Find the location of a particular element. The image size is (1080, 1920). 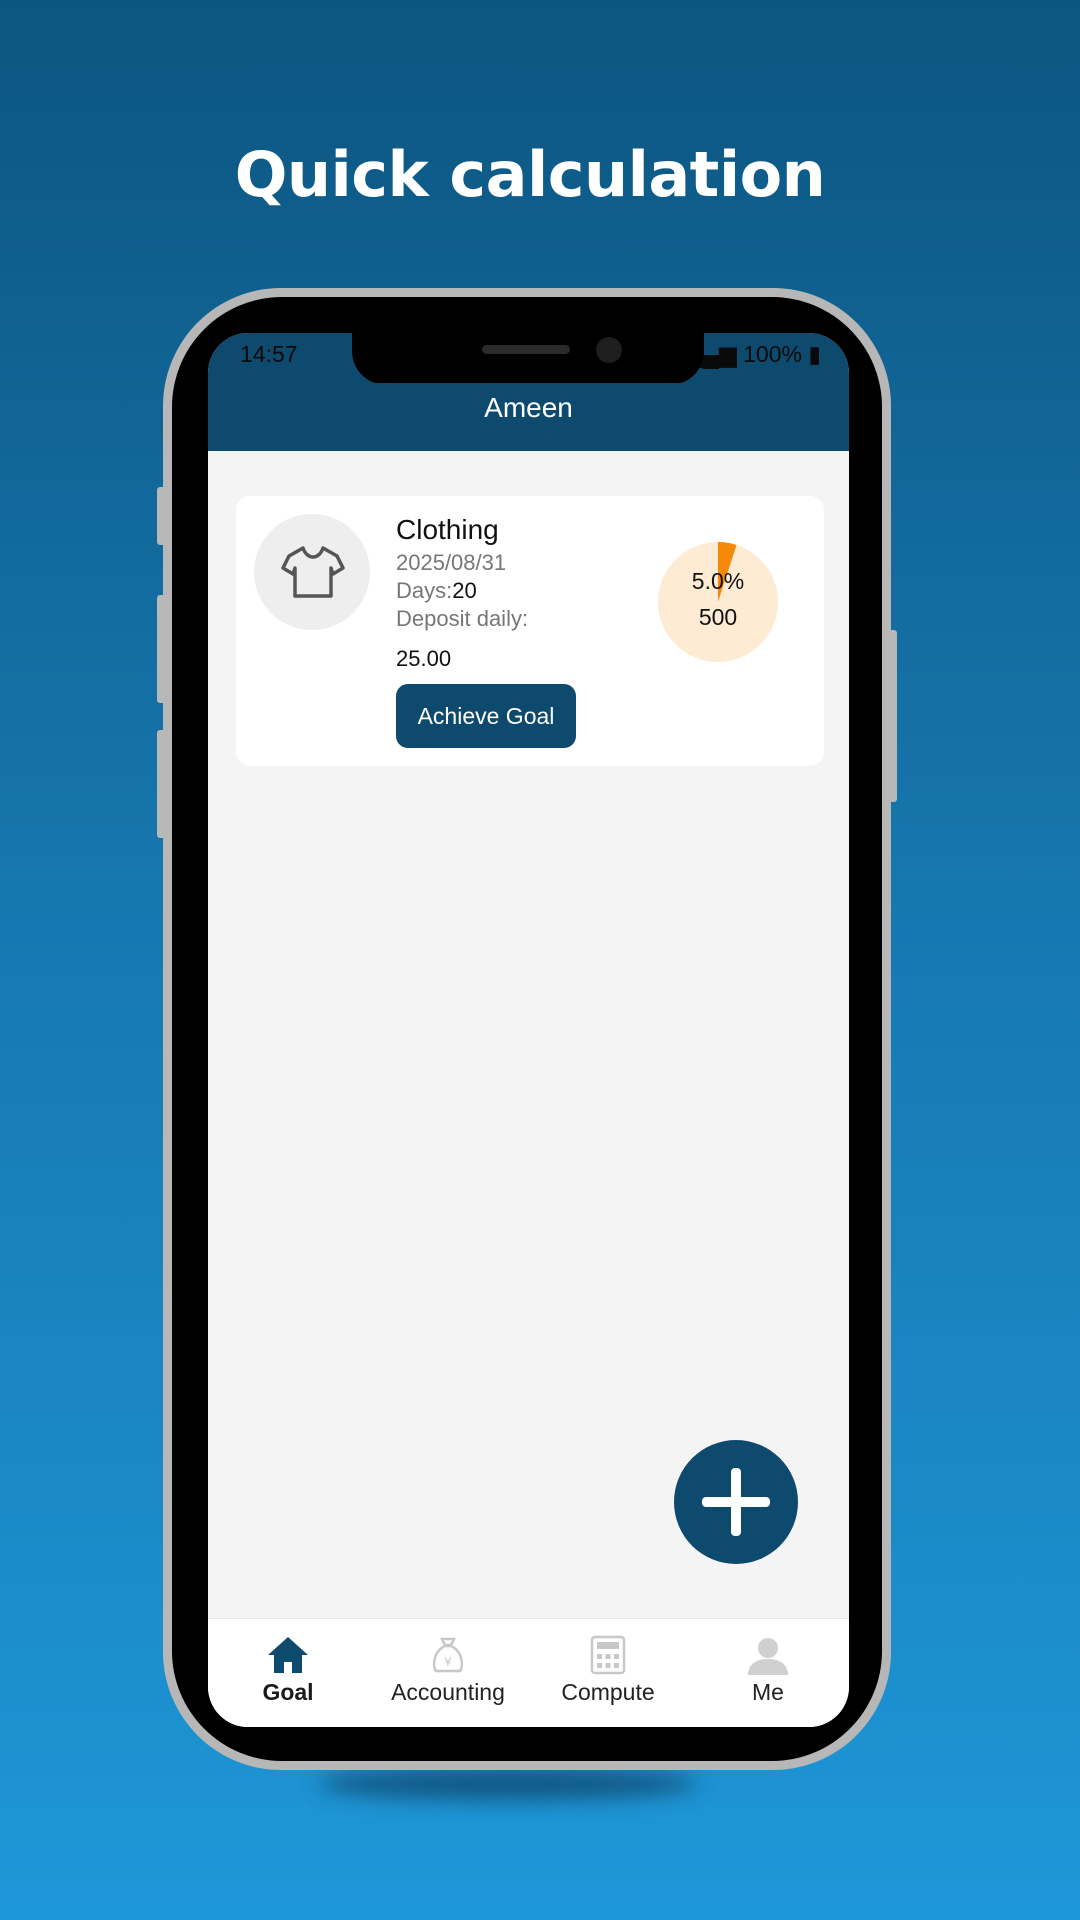

tab-compute-label: Compute is located at coordinates (608, 1692).